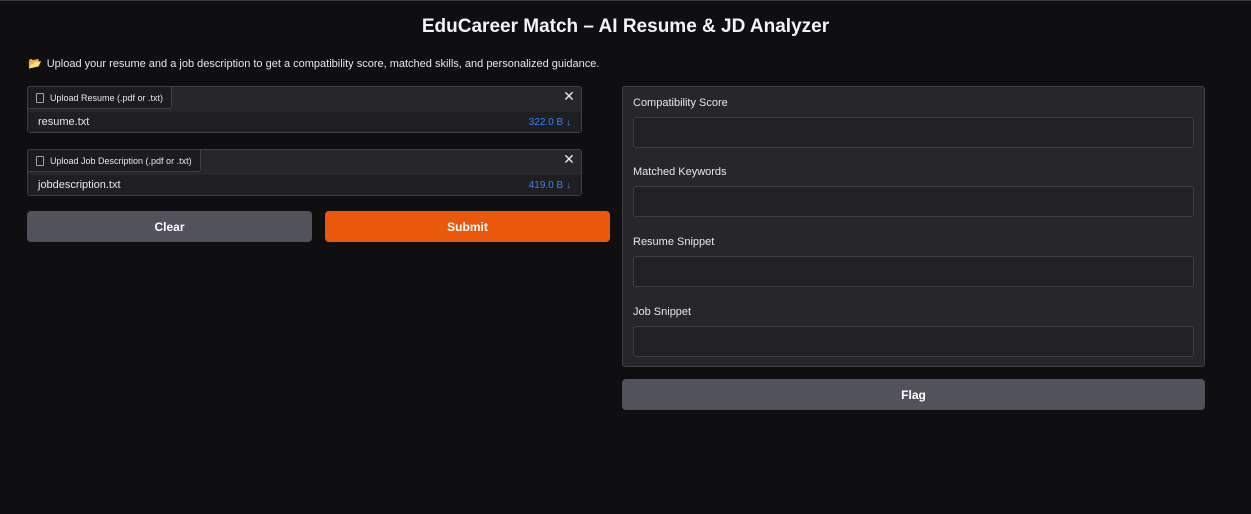 Image resolution: width=1251 pixels, height=514 pixels. I want to click on job-description-file-size: 419.0 B ↓, so click(550, 185).